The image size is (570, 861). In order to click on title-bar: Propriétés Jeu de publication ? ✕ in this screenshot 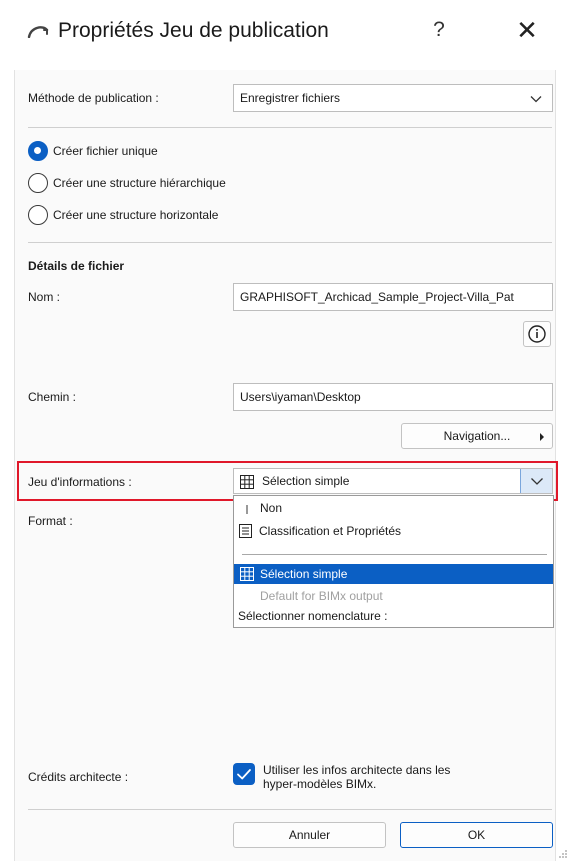, I will do `click(285, 35)`.